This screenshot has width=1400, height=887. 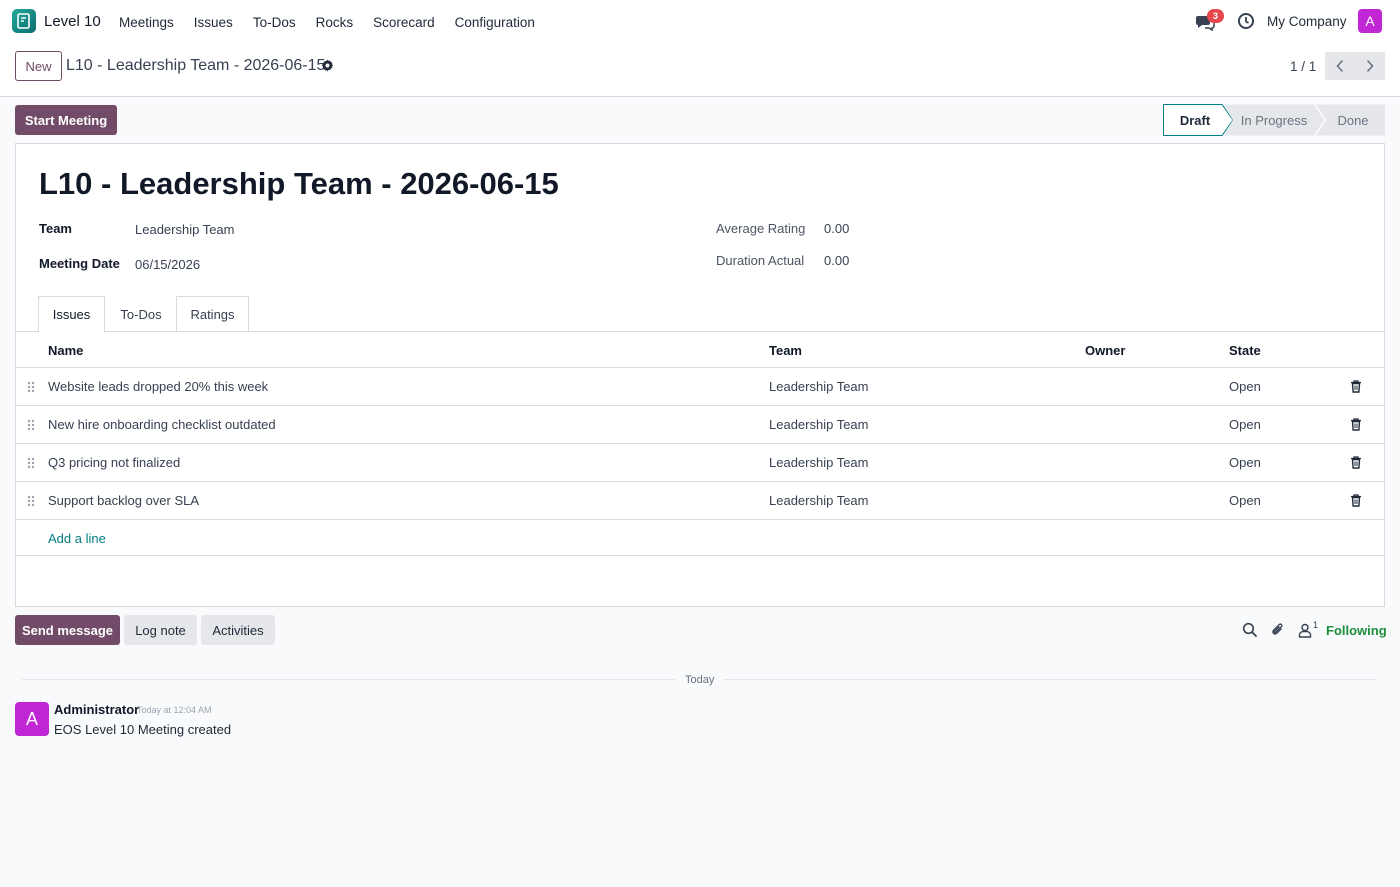 I want to click on add-line-row, so click(x=700, y=538).